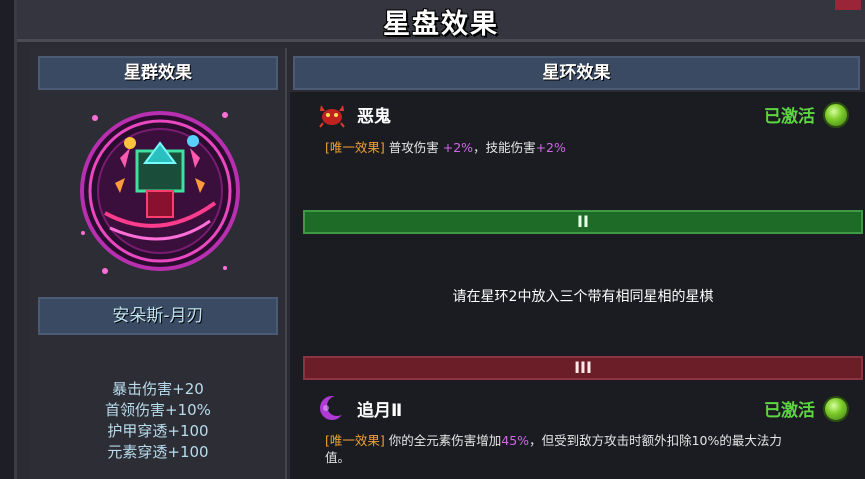  What do you see at coordinates (583, 406) in the screenshot?
I see `ring3-row-head: 追月Ⅱ 已激活` at bounding box center [583, 406].